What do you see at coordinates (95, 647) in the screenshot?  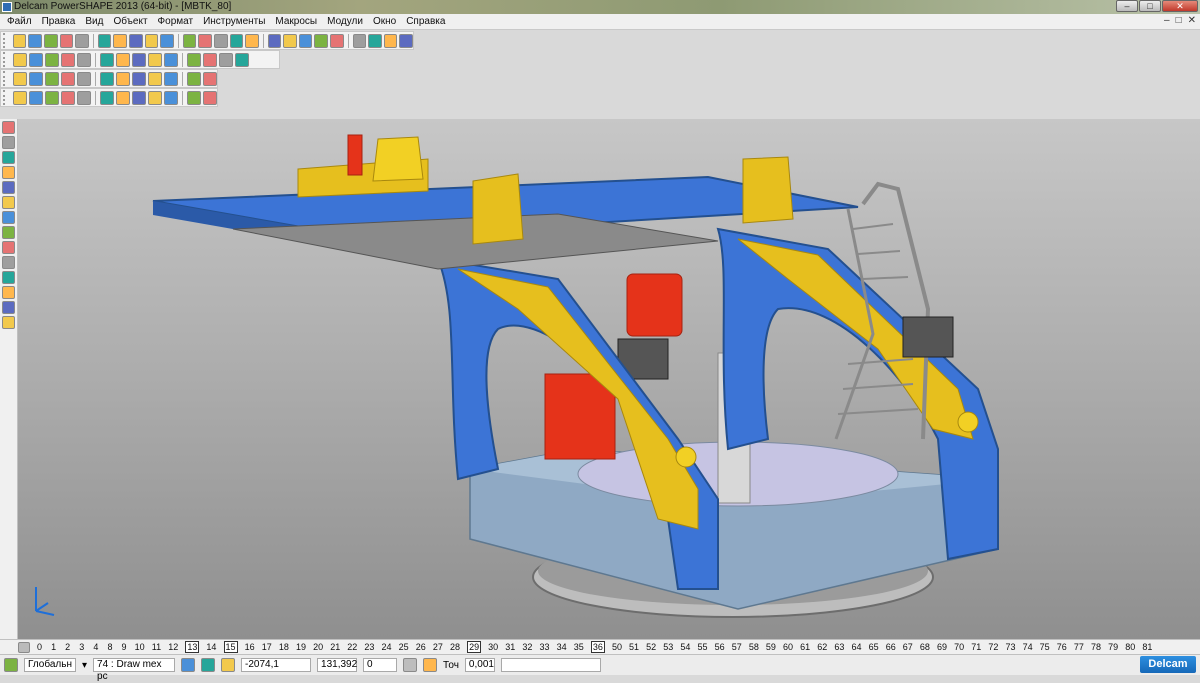 I see `level-button: 4` at bounding box center [95, 647].